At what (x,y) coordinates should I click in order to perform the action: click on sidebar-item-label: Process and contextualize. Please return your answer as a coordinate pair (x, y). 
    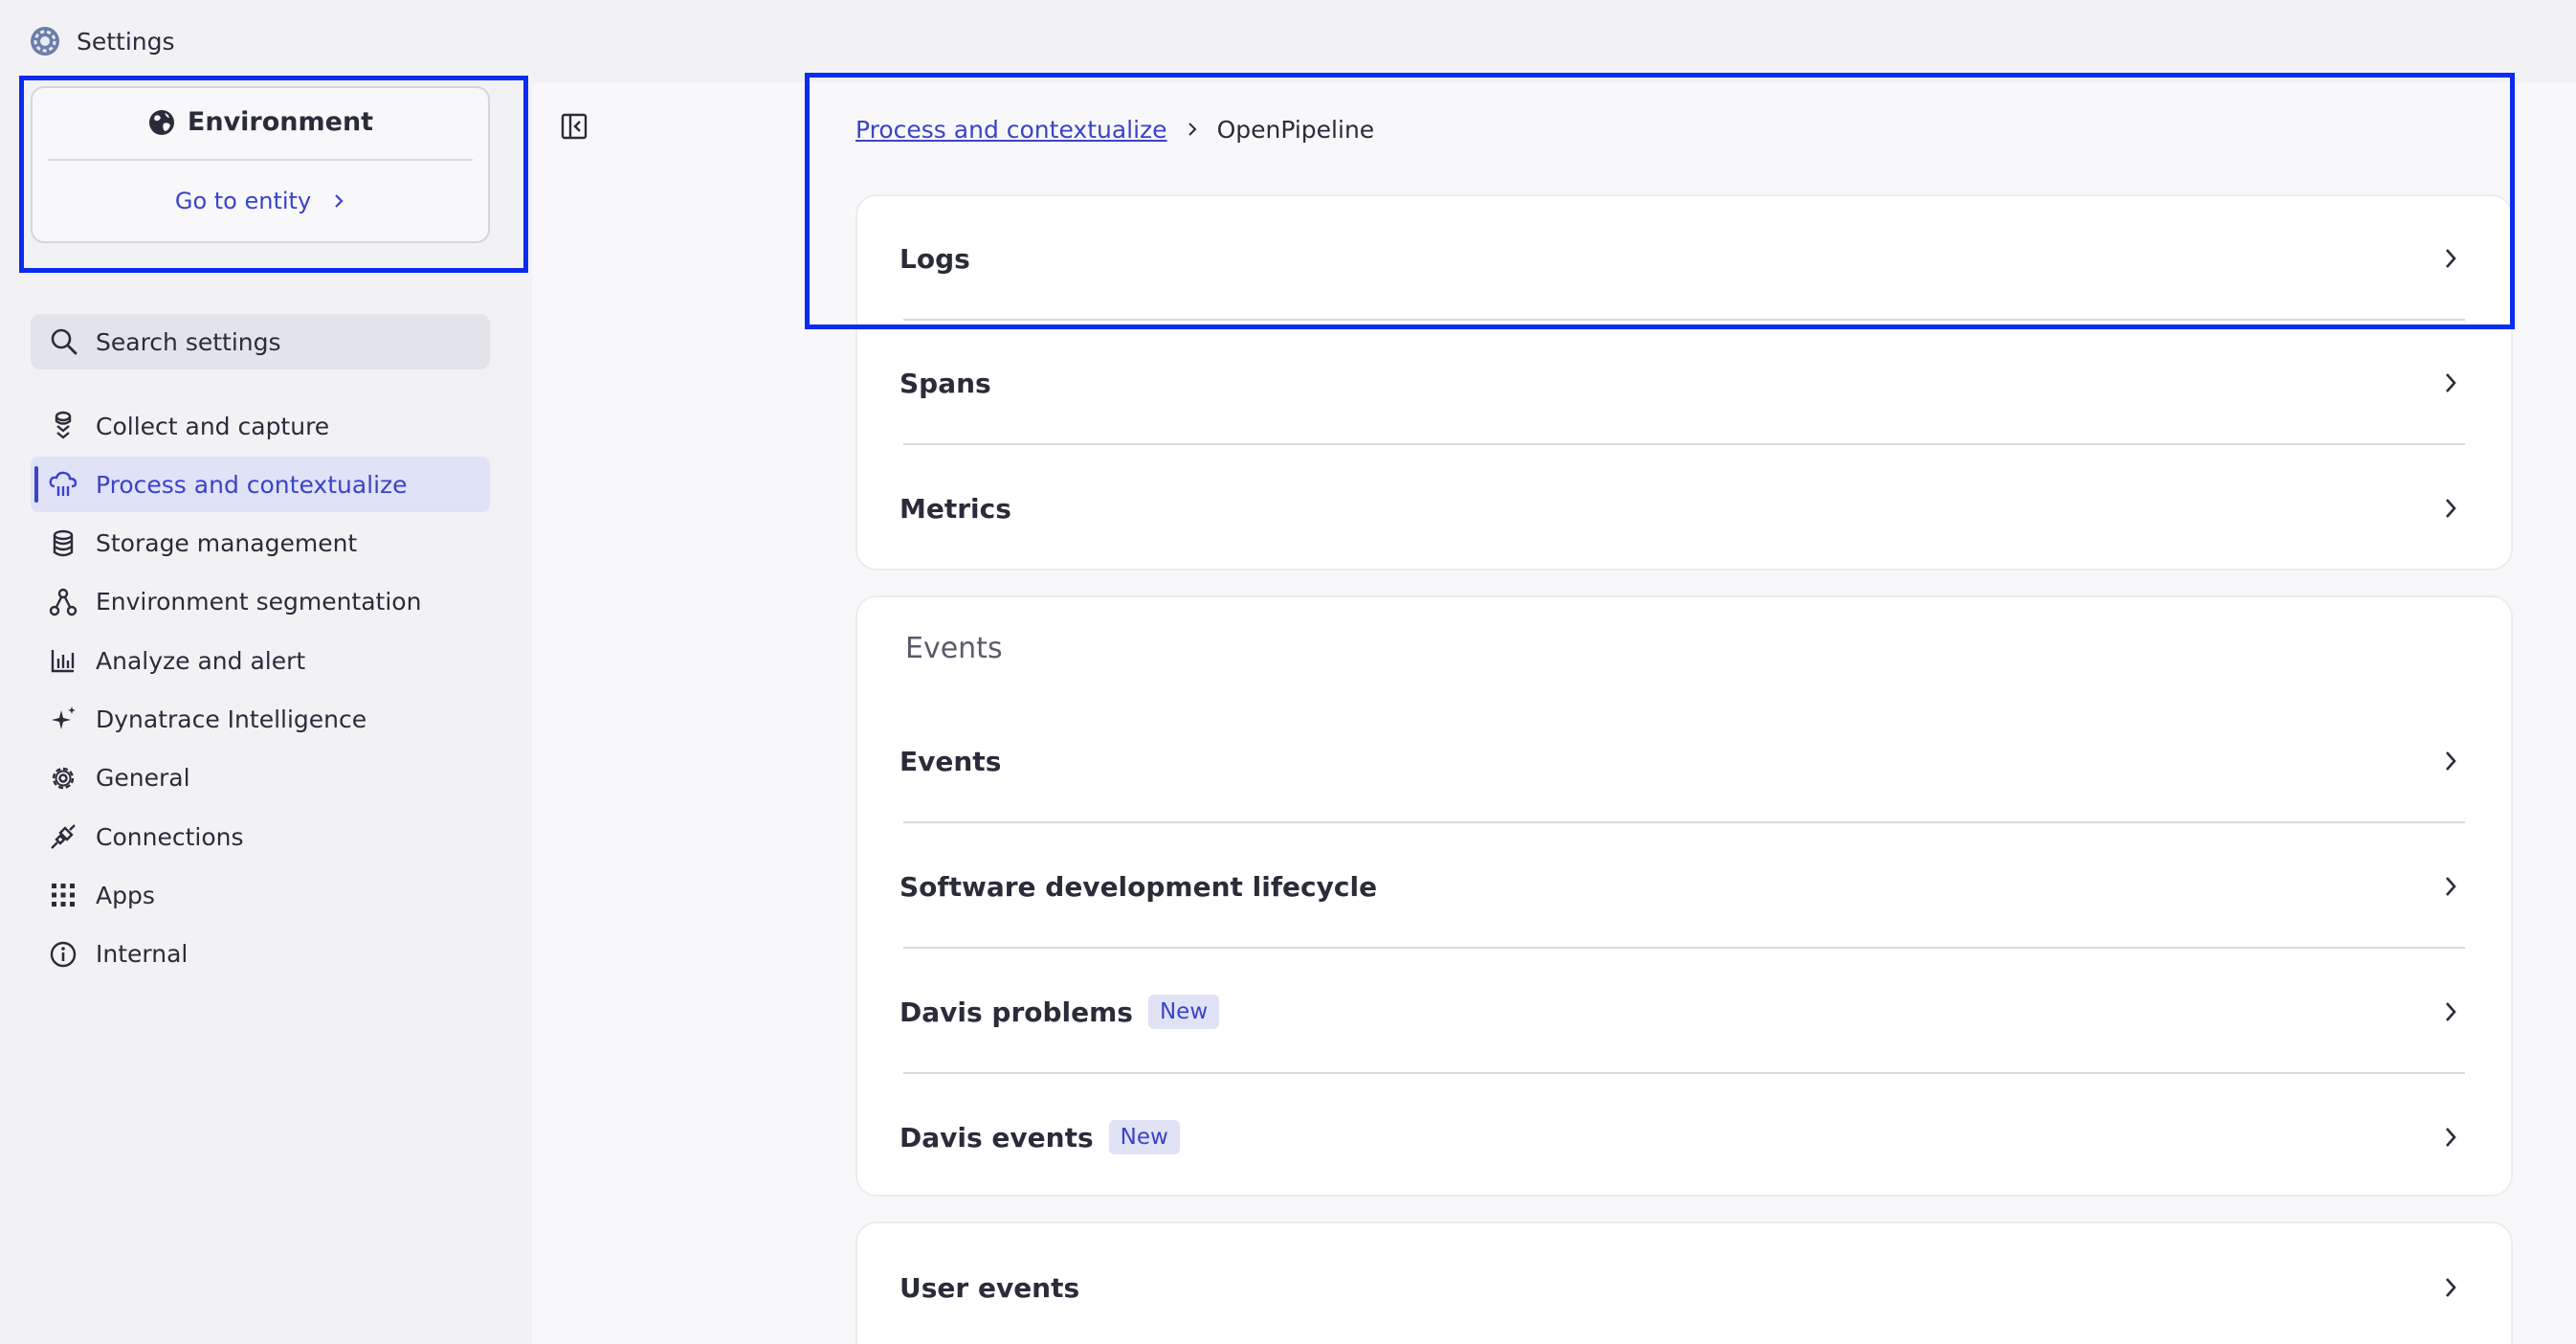
    Looking at the image, I should click on (252, 485).